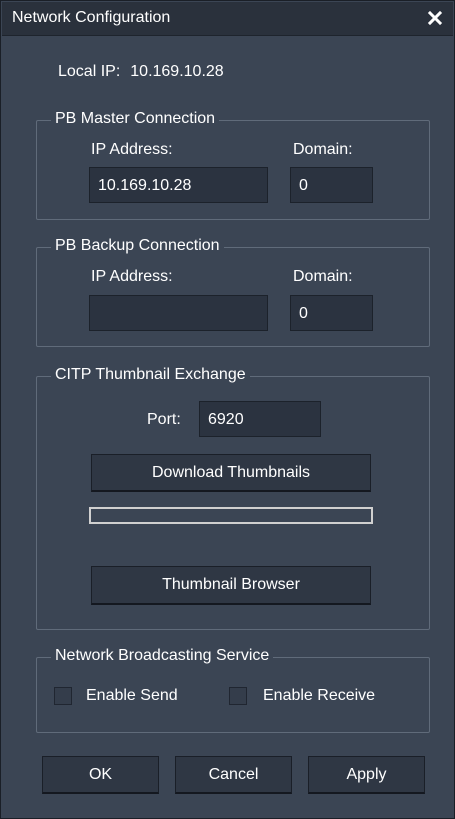 The width and height of the screenshot is (455, 819). Describe the element at coordinates (231, 585) in the screenshot. I see `thumbnail-browser-button: Thumbnail Browser` at that location.